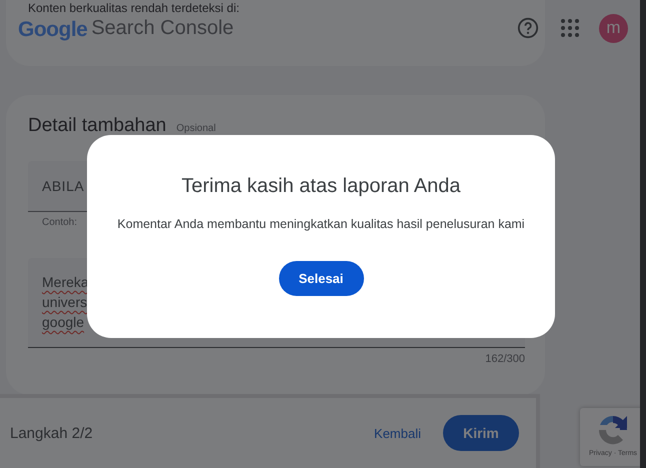 The width and height of the screenshot is (646, 468). What do you see at coordinates (163, 28) in the screenshot?
I see `product-name: Search Console` at bounding box center [163, 28].